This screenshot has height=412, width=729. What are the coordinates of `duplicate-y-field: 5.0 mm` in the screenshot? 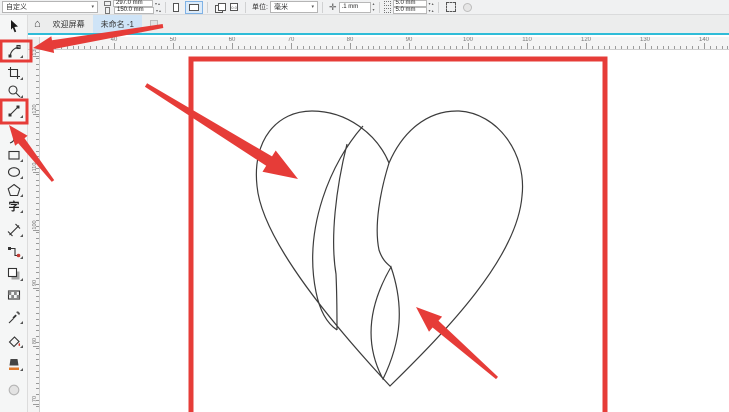 It's located at (409, 10).